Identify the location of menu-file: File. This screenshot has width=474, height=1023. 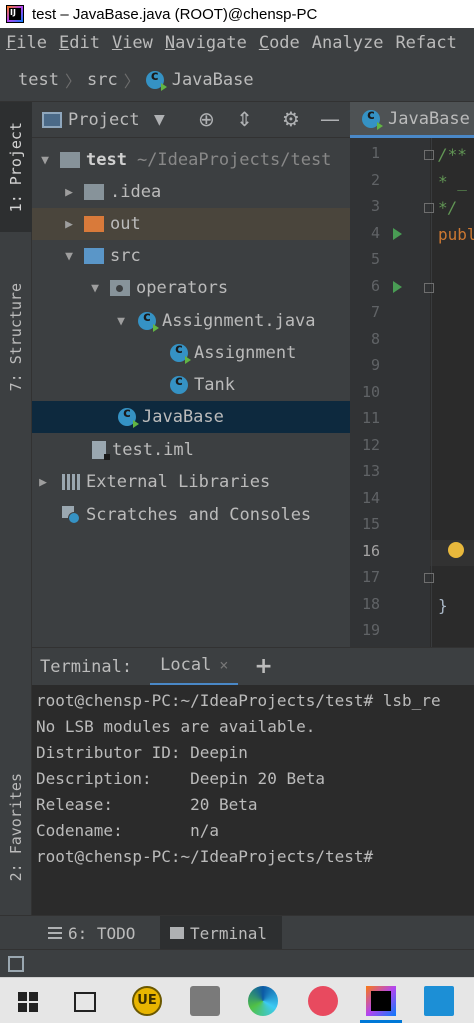
(26, 43).